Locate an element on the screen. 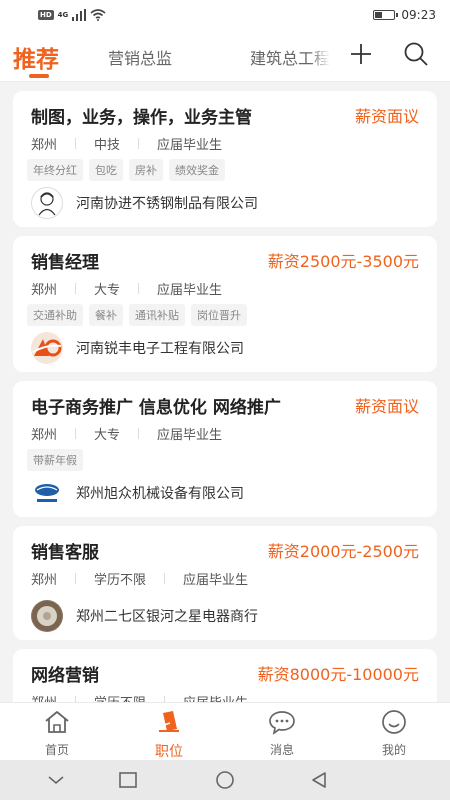 The width and height of the screenshot is (450, 800). benefit-tag: 房补 is located at coordinates (146, 170).